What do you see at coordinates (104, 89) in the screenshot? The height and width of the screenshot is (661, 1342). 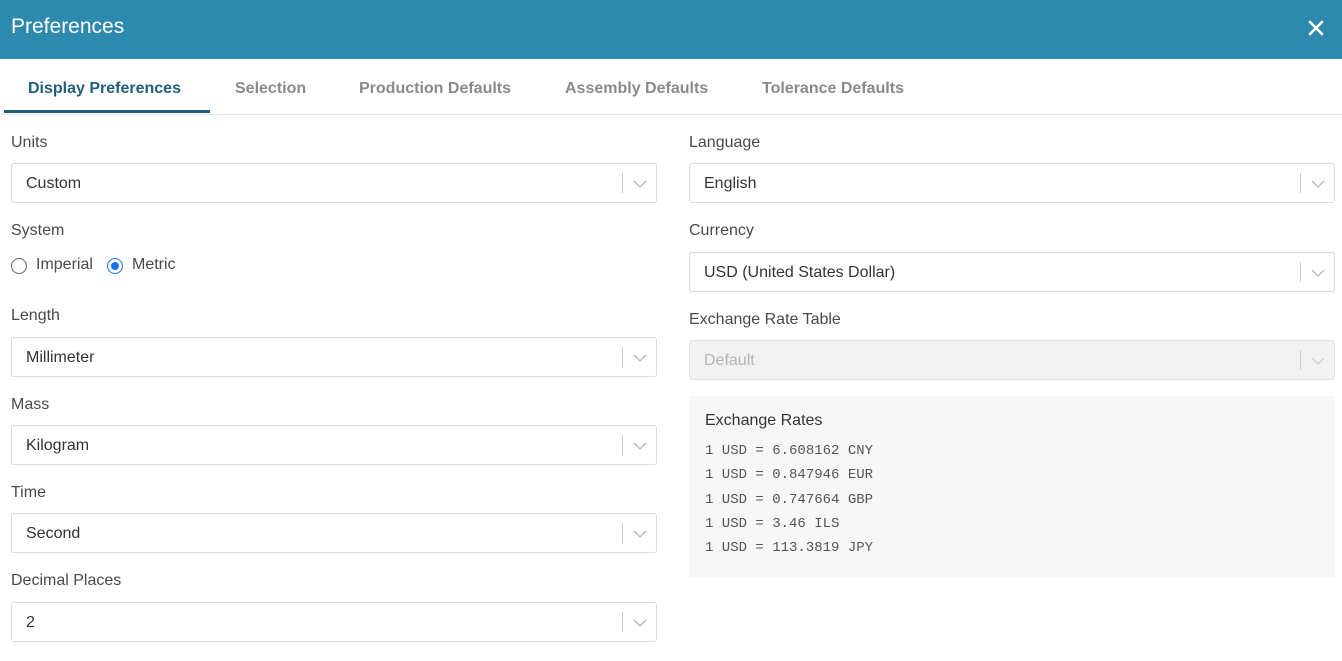 I see `tab-display-preferences: Display Preferences` at bounding box center [104, 89].